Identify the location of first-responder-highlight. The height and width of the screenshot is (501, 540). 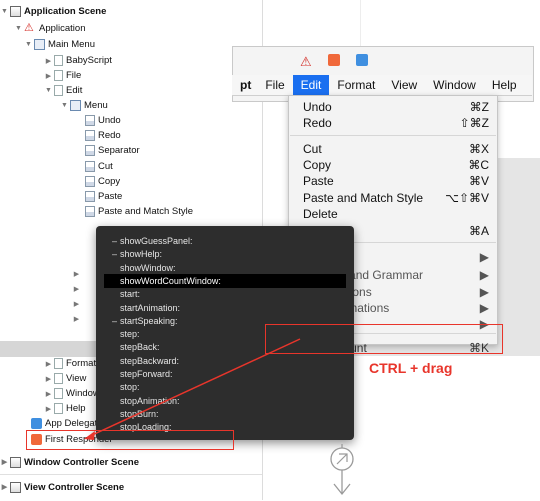
(130, 440).